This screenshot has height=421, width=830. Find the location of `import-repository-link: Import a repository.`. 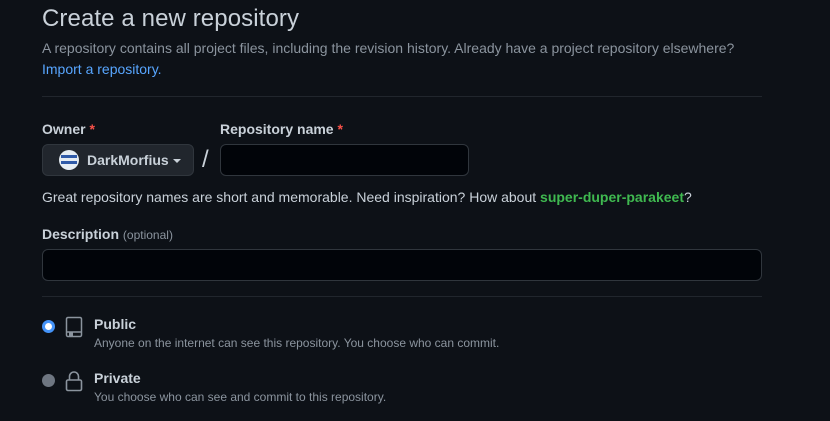

import-repository-link: Import a repository. is located at coordinates (102, 69).